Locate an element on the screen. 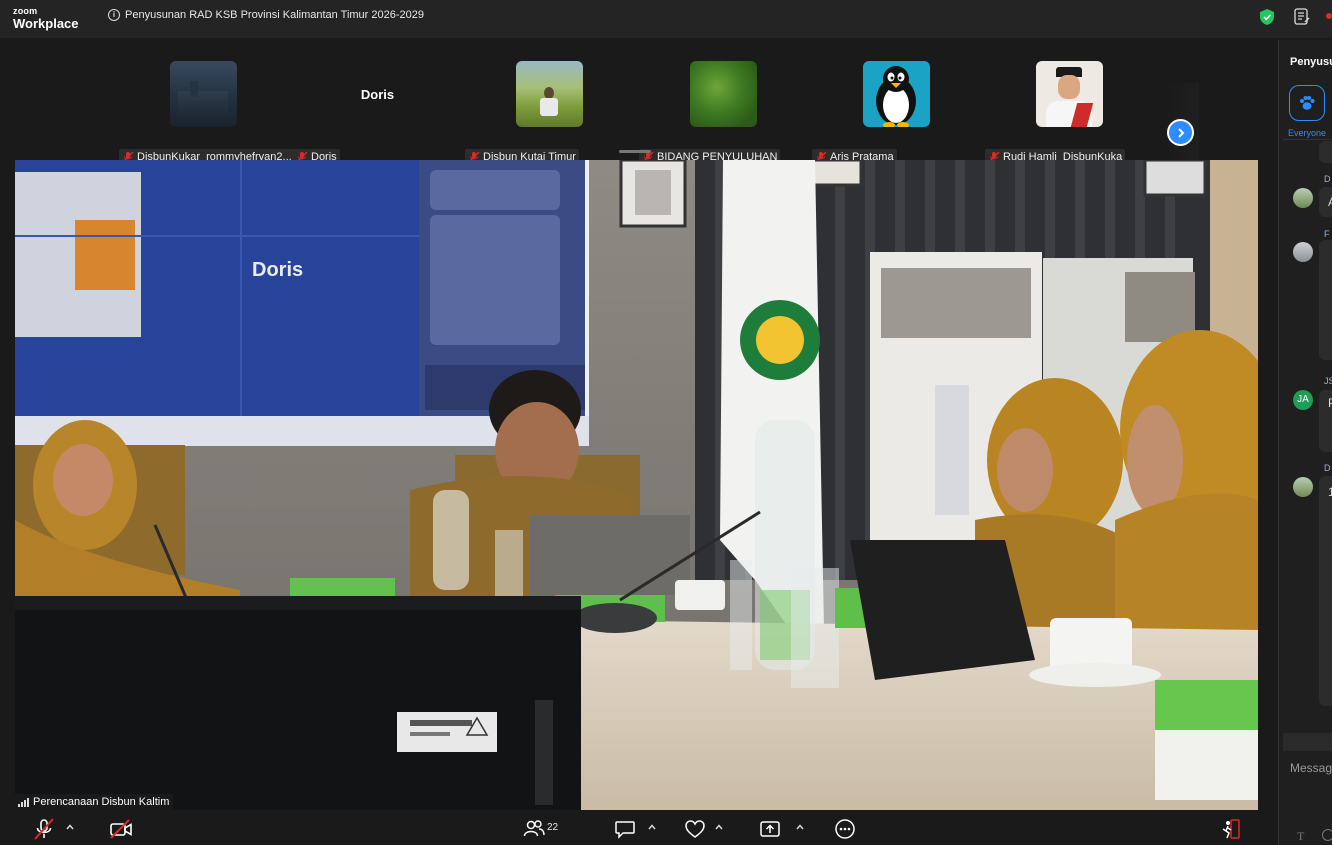  chevron-right-icon is located at coordinates (1180, 132).